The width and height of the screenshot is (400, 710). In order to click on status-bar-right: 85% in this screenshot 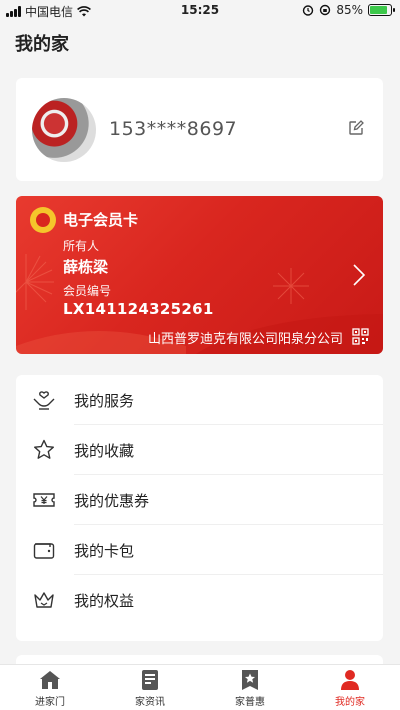, I will do `click(348, 10)`.